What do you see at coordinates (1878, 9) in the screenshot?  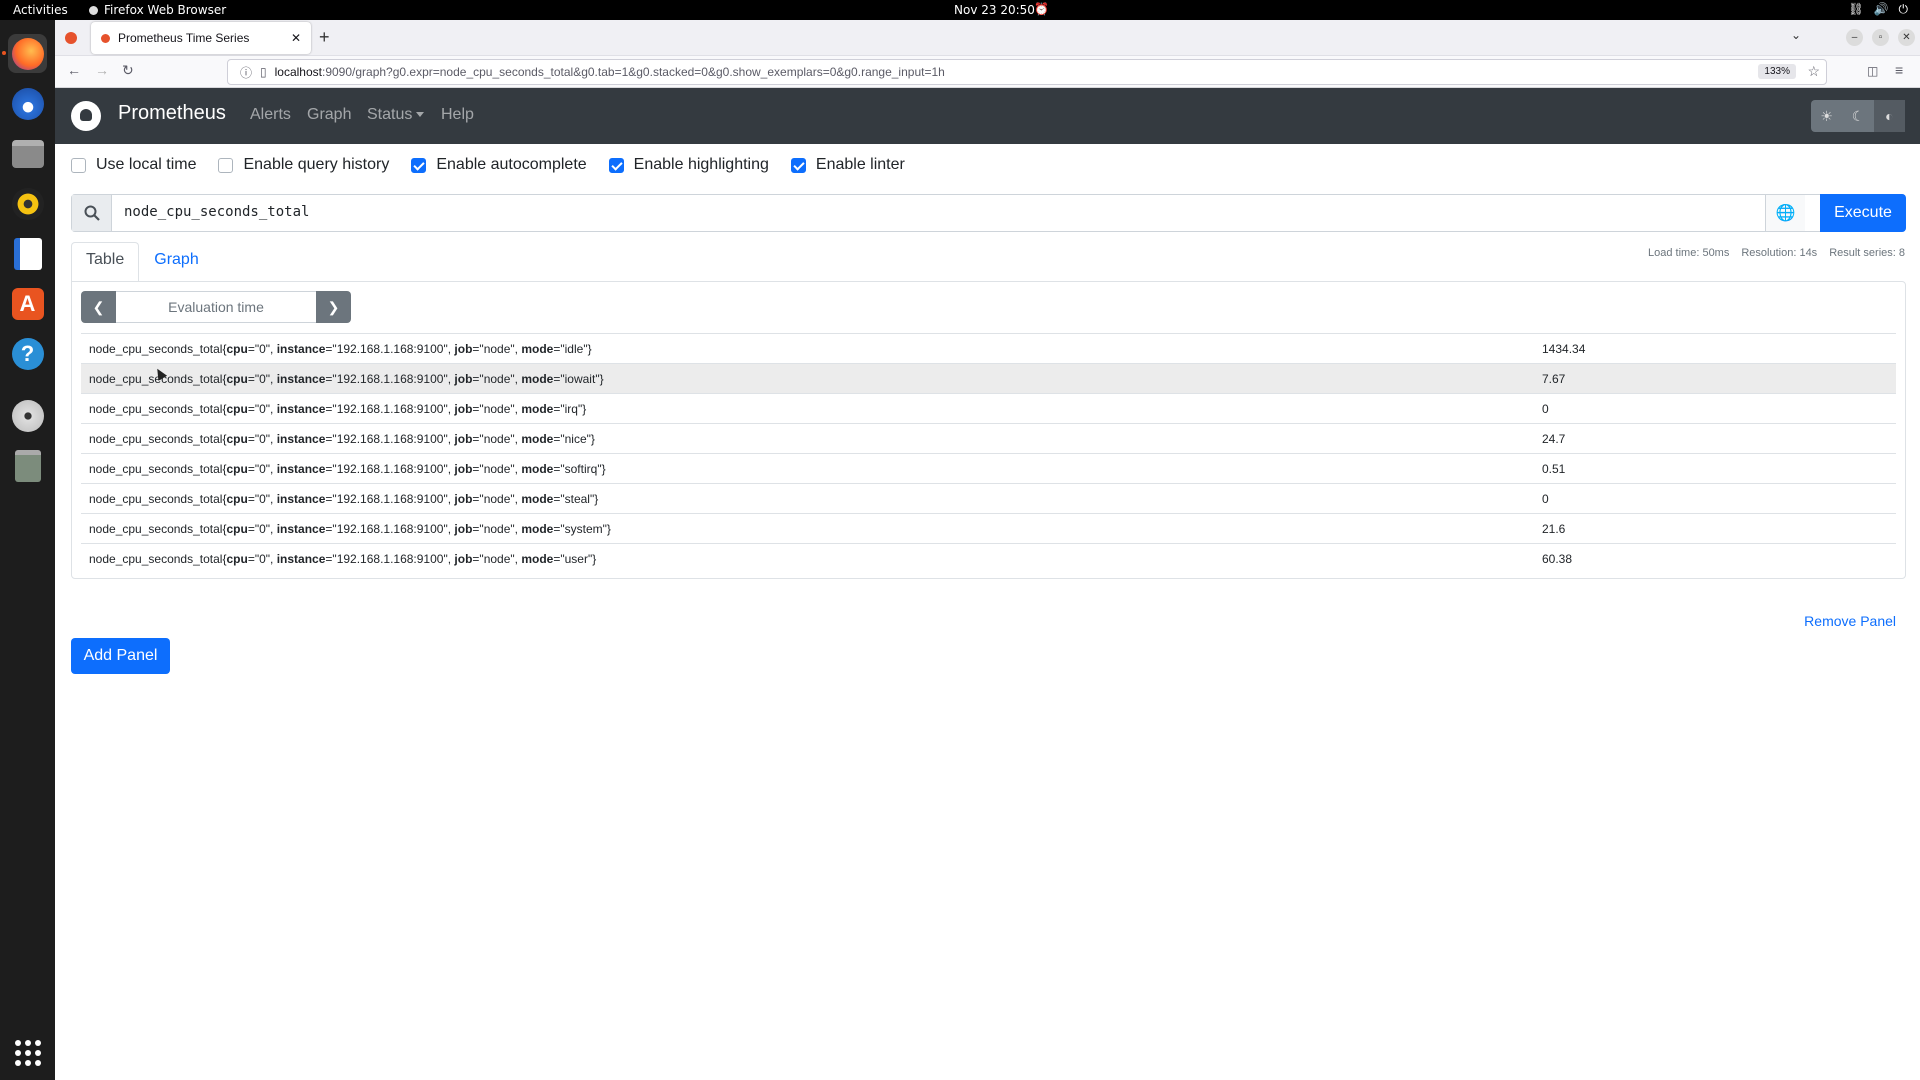 I see `system-tray: ⛓ 🔊 ⏻` at bounding box center [1878, 9].